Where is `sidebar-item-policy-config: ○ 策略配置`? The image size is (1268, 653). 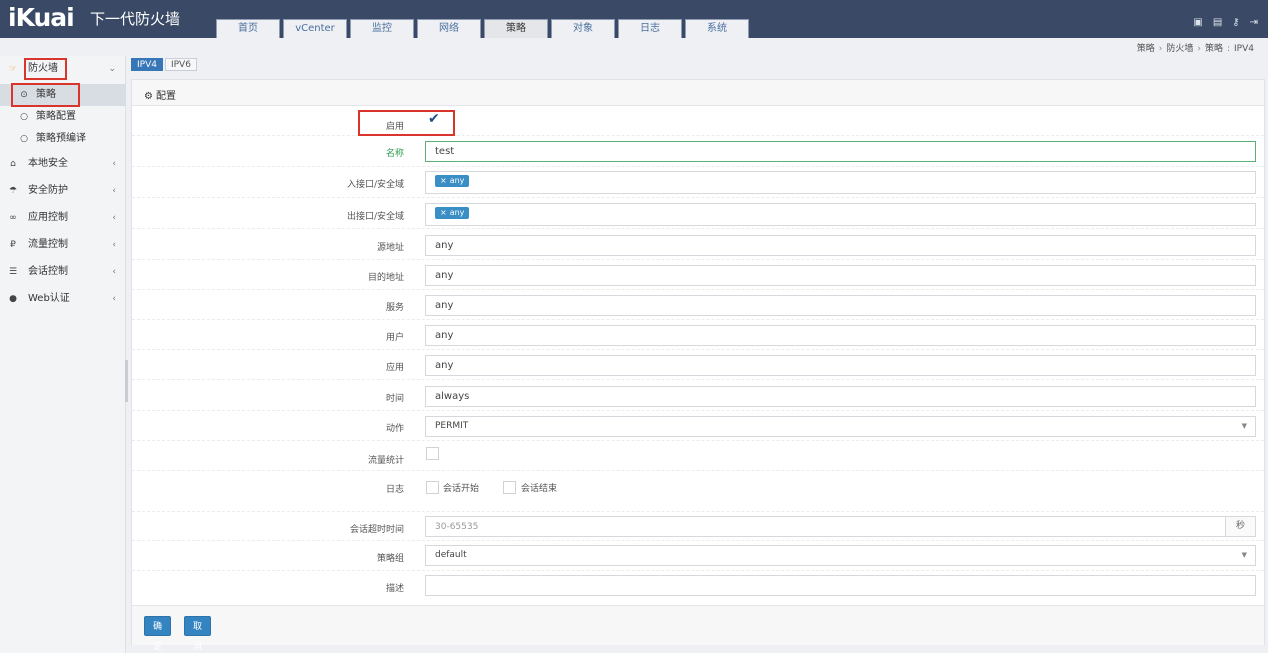
sidebar-item-policy-config: ○ 策略配置 is located at coordinates (63, 117).